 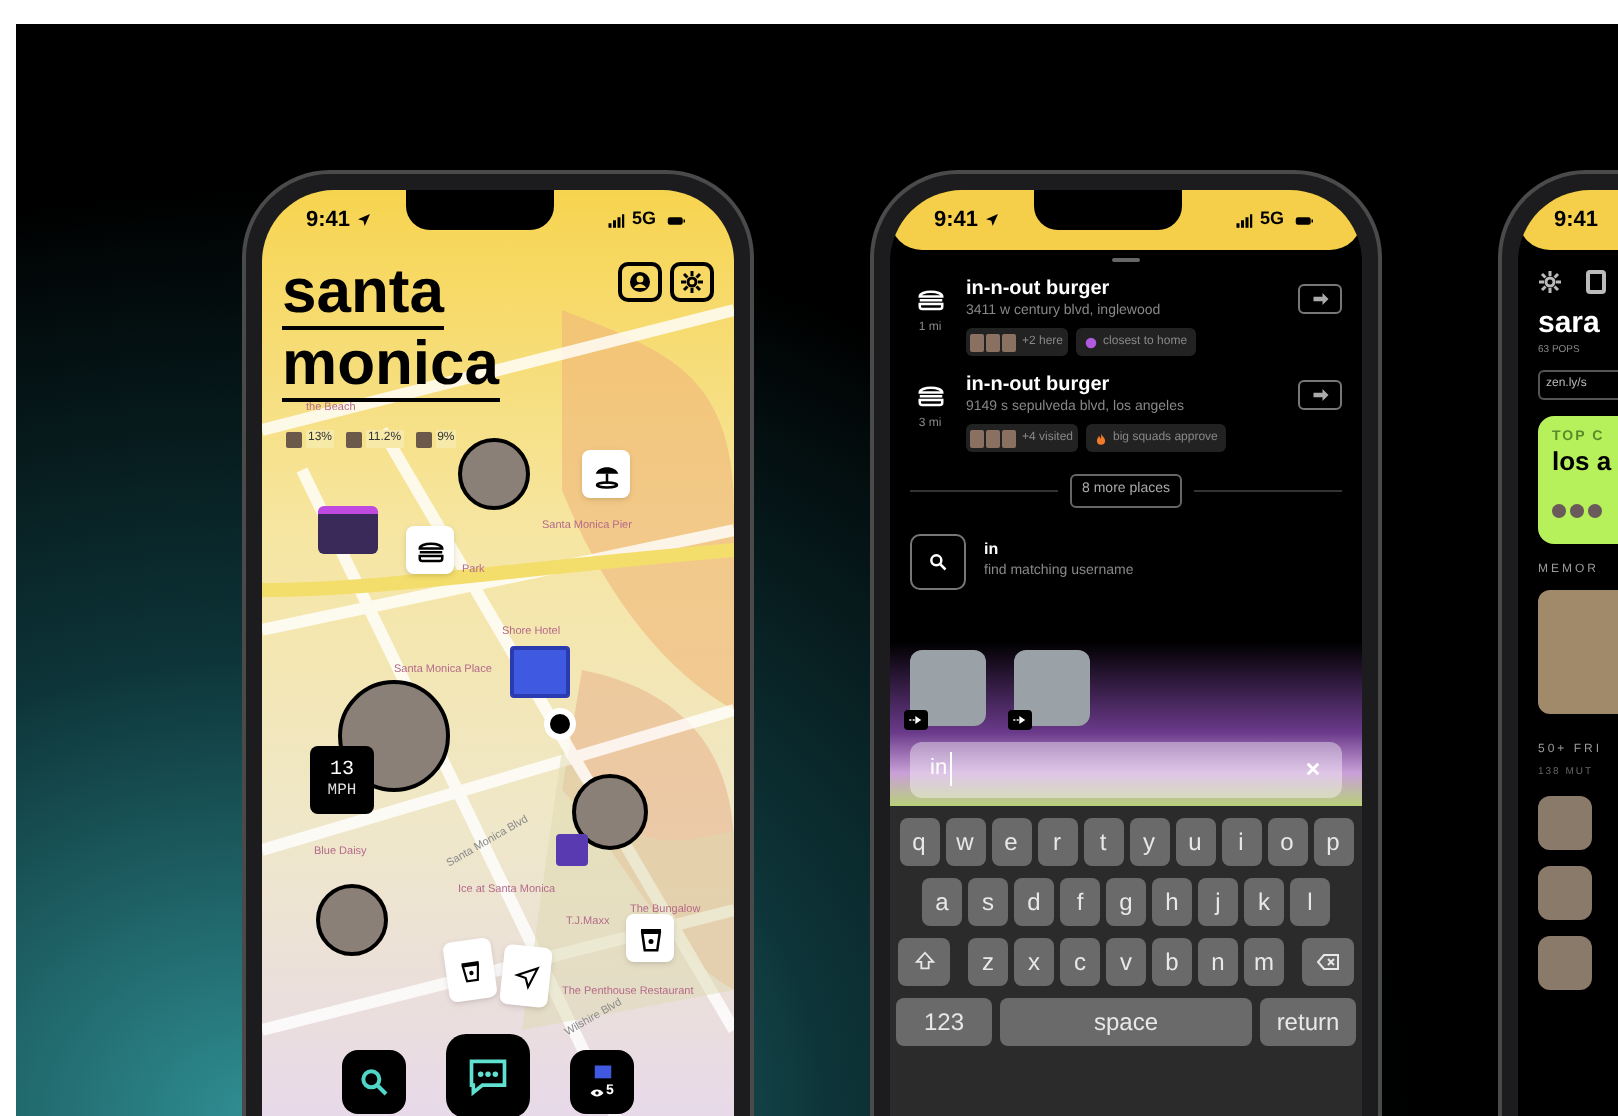 I want to click on shift-icon, so click(x=924, y=961).